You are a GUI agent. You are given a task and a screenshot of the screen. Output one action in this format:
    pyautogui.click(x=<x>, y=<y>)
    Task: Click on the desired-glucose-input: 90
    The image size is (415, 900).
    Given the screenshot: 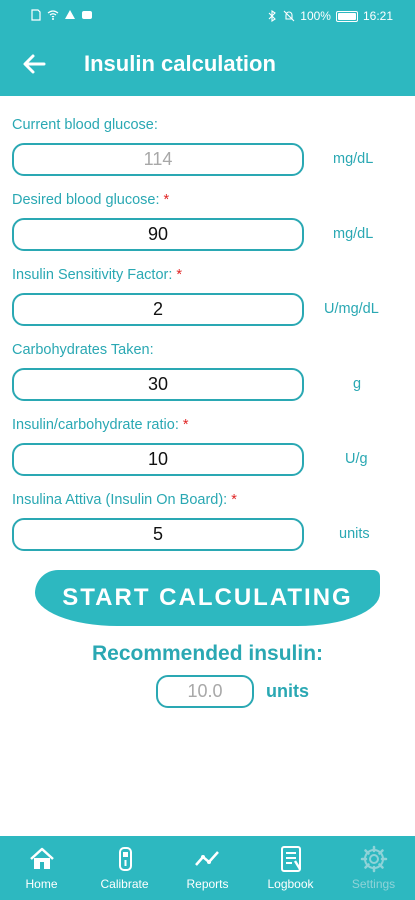 What is the action you would take?
    pyautogui.click(x=158, y=234)
    